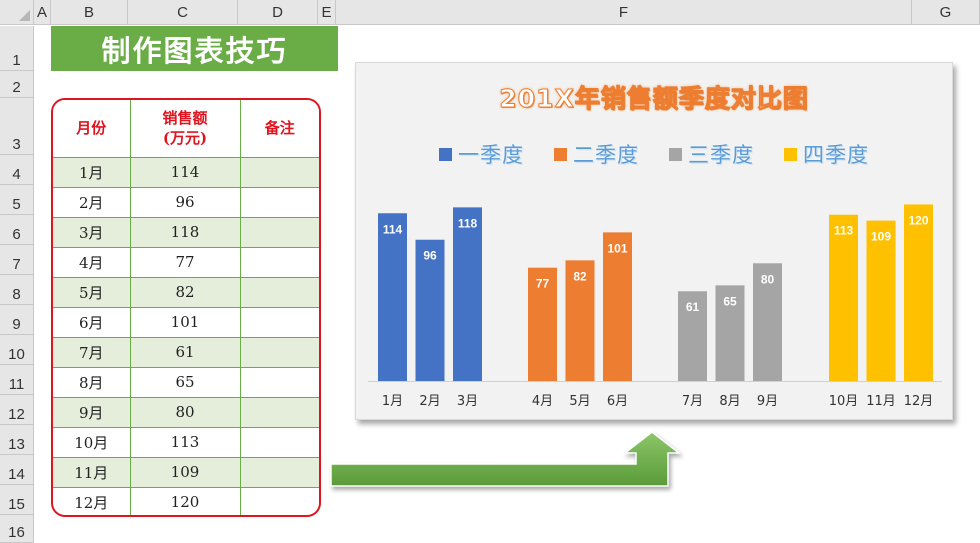 The height and width of the screenshot is (543, 980). I want to click on bar-data-label: 65, so click(730, 301).